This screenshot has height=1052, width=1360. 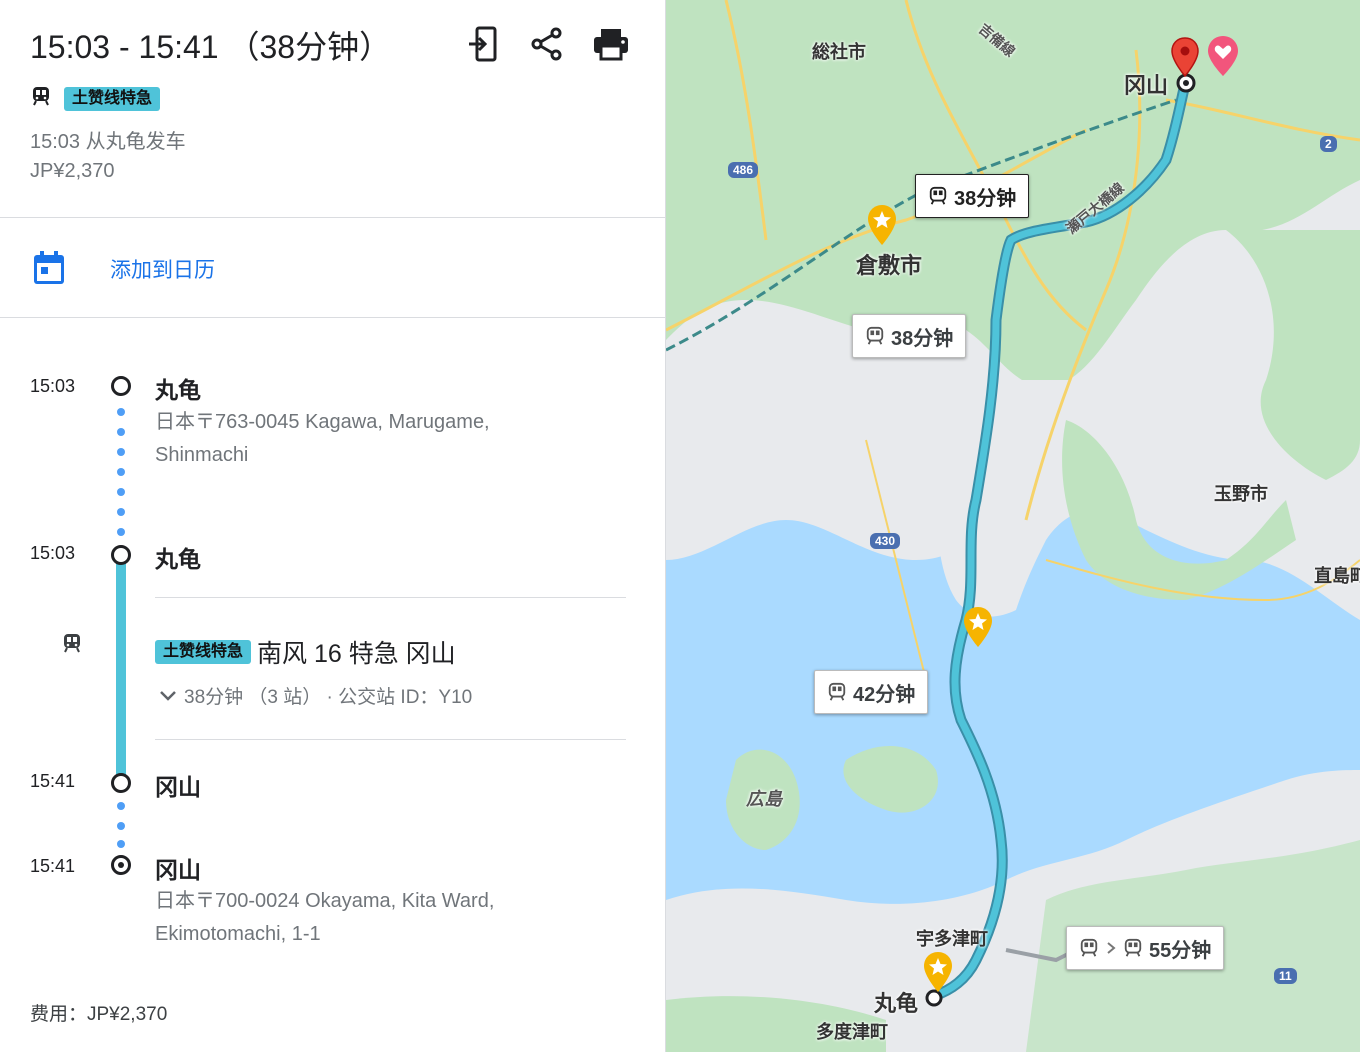 What do you see at coordinates (852, 1032) in the screenshot?
I see `map-label: 多度津町` at bounding box center [852, 1032].